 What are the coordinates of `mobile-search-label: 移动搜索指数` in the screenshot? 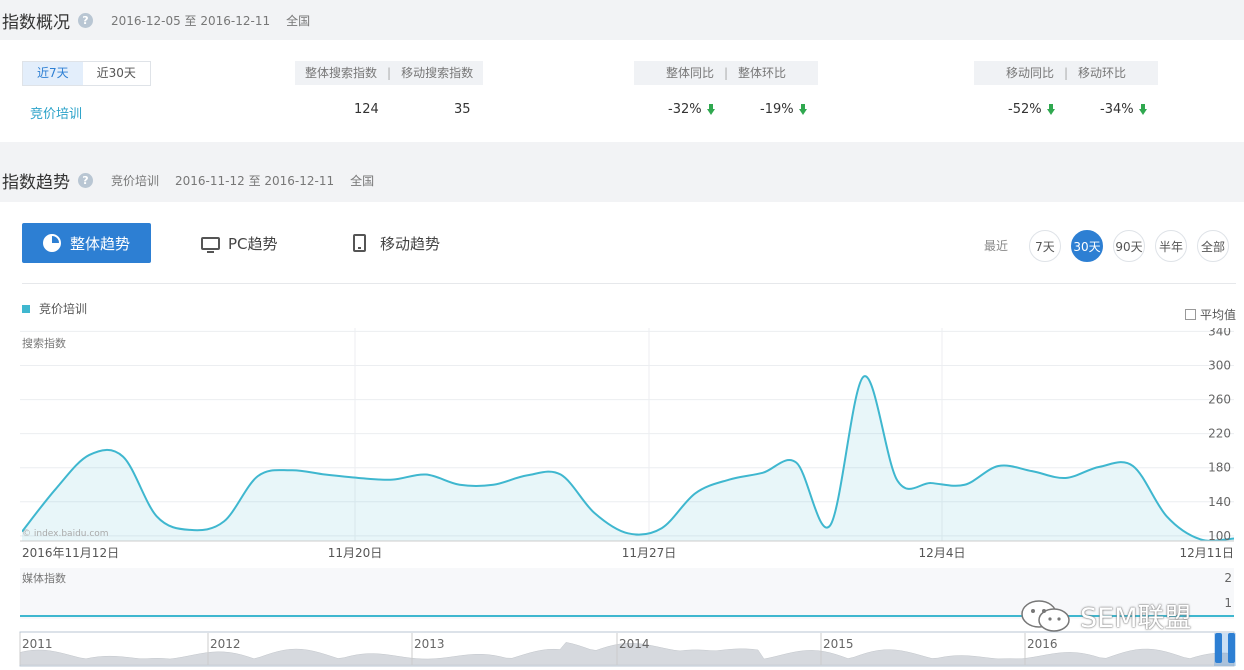 It's located at (437, 73).